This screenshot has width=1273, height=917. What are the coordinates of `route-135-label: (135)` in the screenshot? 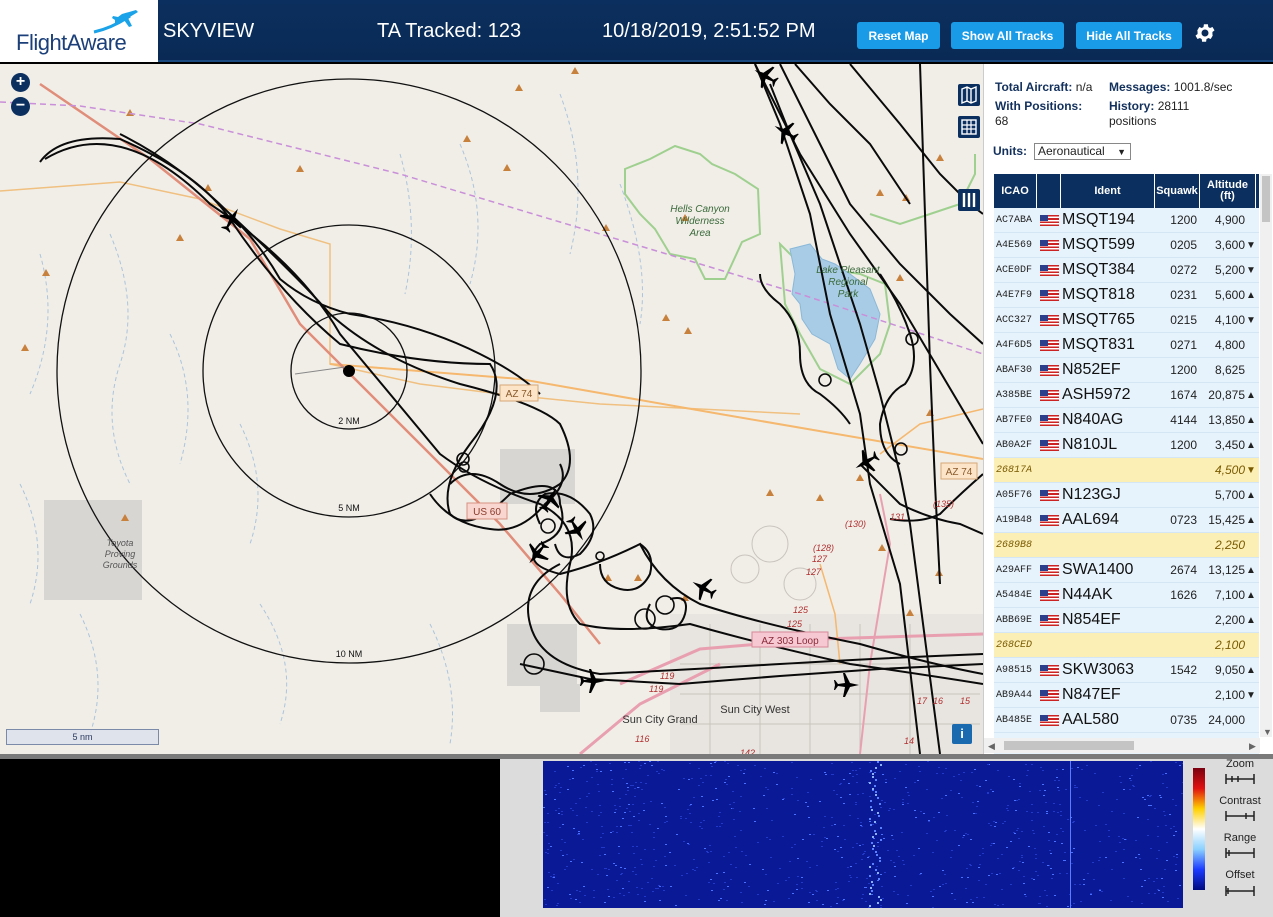 It's located at (943, 504).